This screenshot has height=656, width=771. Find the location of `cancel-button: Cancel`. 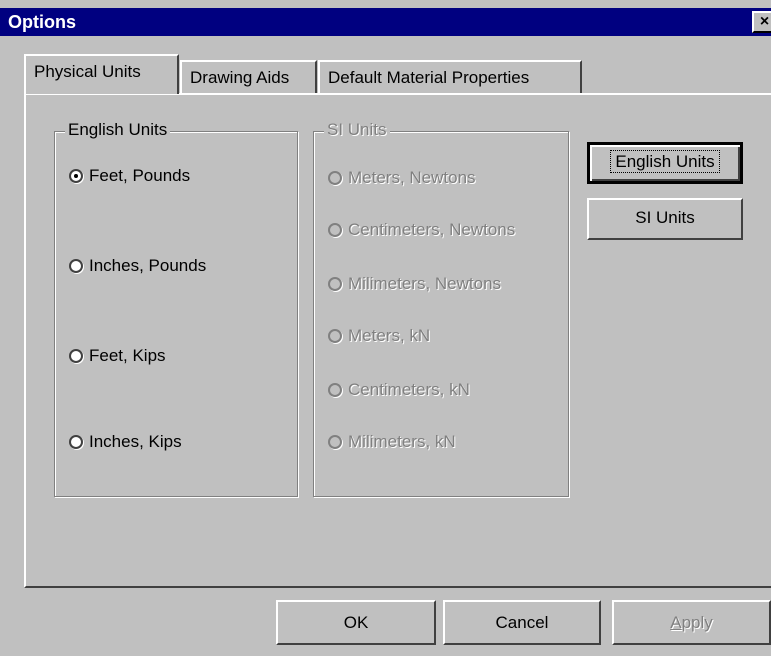

cancel-button: Cancel is located at coordinates (522, 622).